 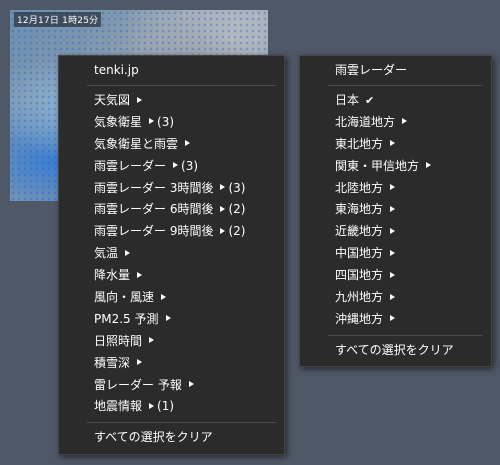 What do you see at coordinates (370, 100) in the screenshot?
I see `check-icon: ✔` at bounding box center [370, 100].